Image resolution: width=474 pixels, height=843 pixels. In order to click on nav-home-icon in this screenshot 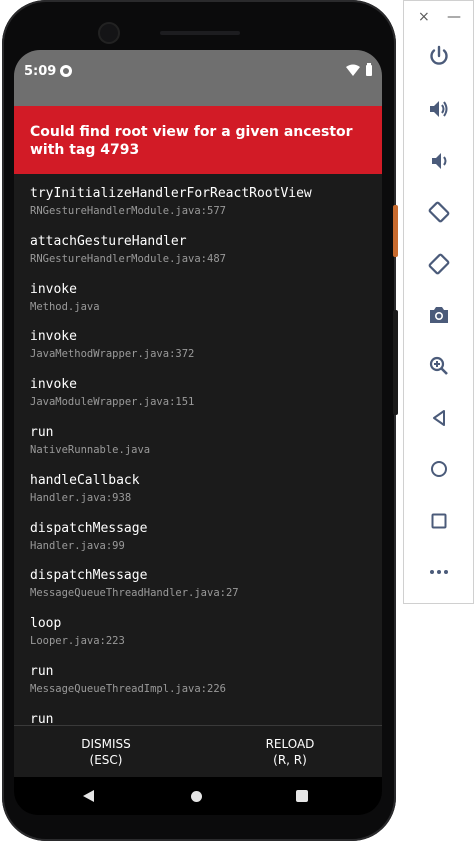, I will do `click(196, 796)`.